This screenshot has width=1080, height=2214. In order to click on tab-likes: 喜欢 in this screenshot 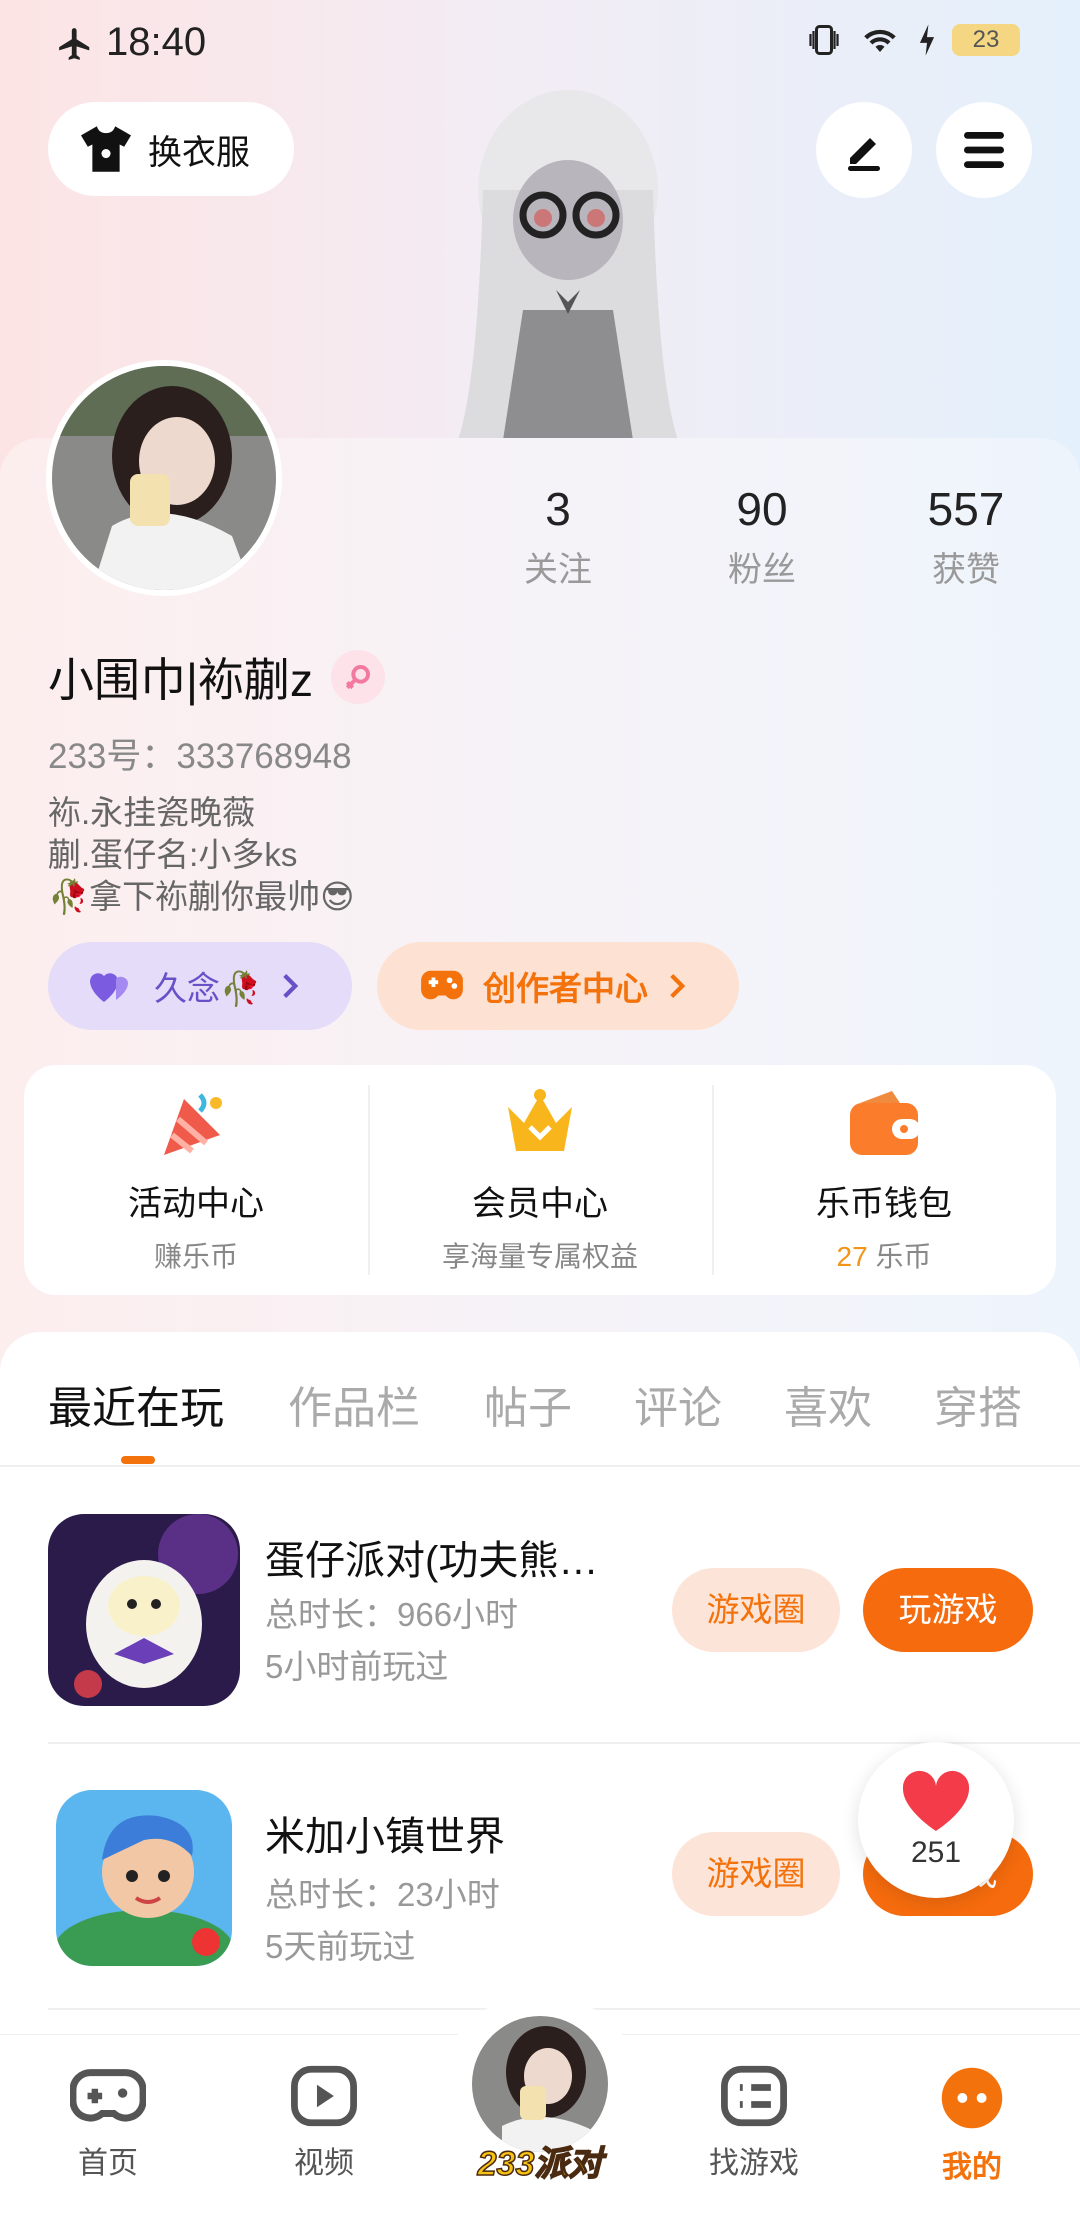, I will do `click(828, 1404)`.